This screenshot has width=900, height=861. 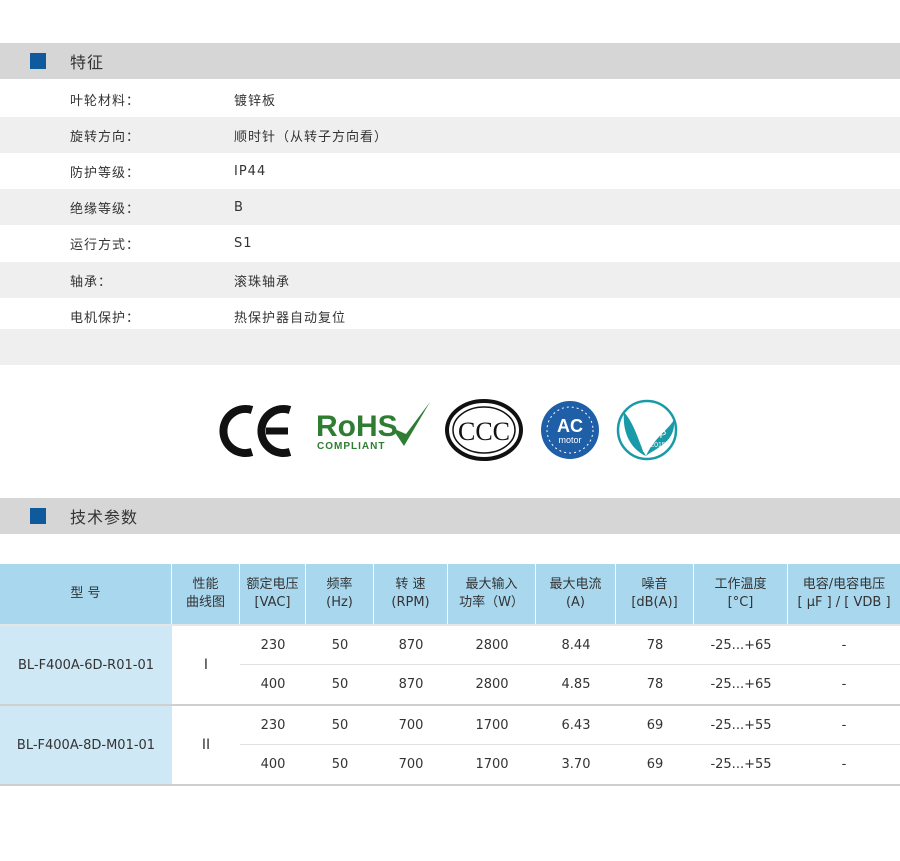 What do you see at coordinates (450, 280) in the screenshot?
I see `feature-row: 轴承： 滚珠轴承` at bounding box center [450, 280].